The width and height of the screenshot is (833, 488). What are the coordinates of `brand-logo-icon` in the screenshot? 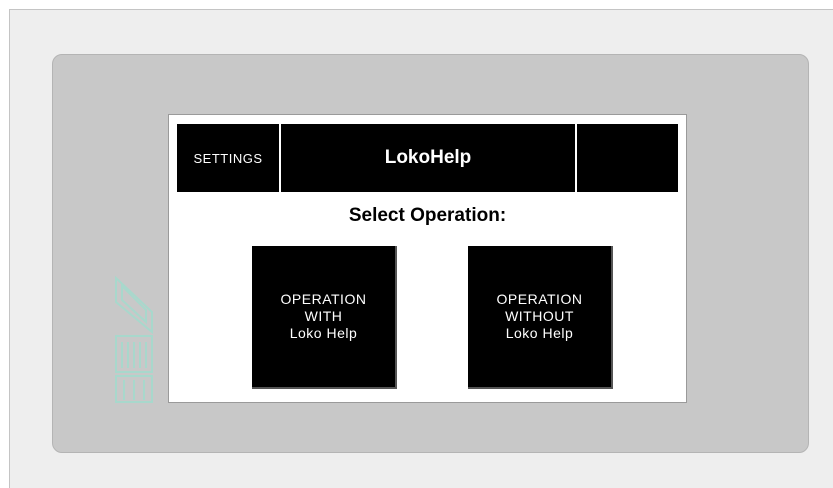 It's located at (134, 339).